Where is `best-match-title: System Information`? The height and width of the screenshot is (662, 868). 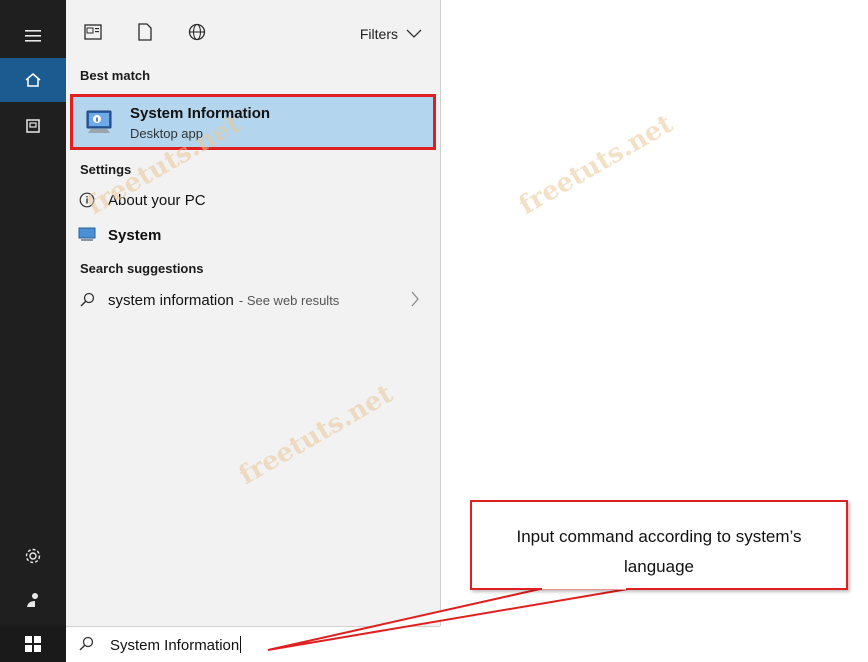
best-match-title: System Information is located at coordinates (200, 113).